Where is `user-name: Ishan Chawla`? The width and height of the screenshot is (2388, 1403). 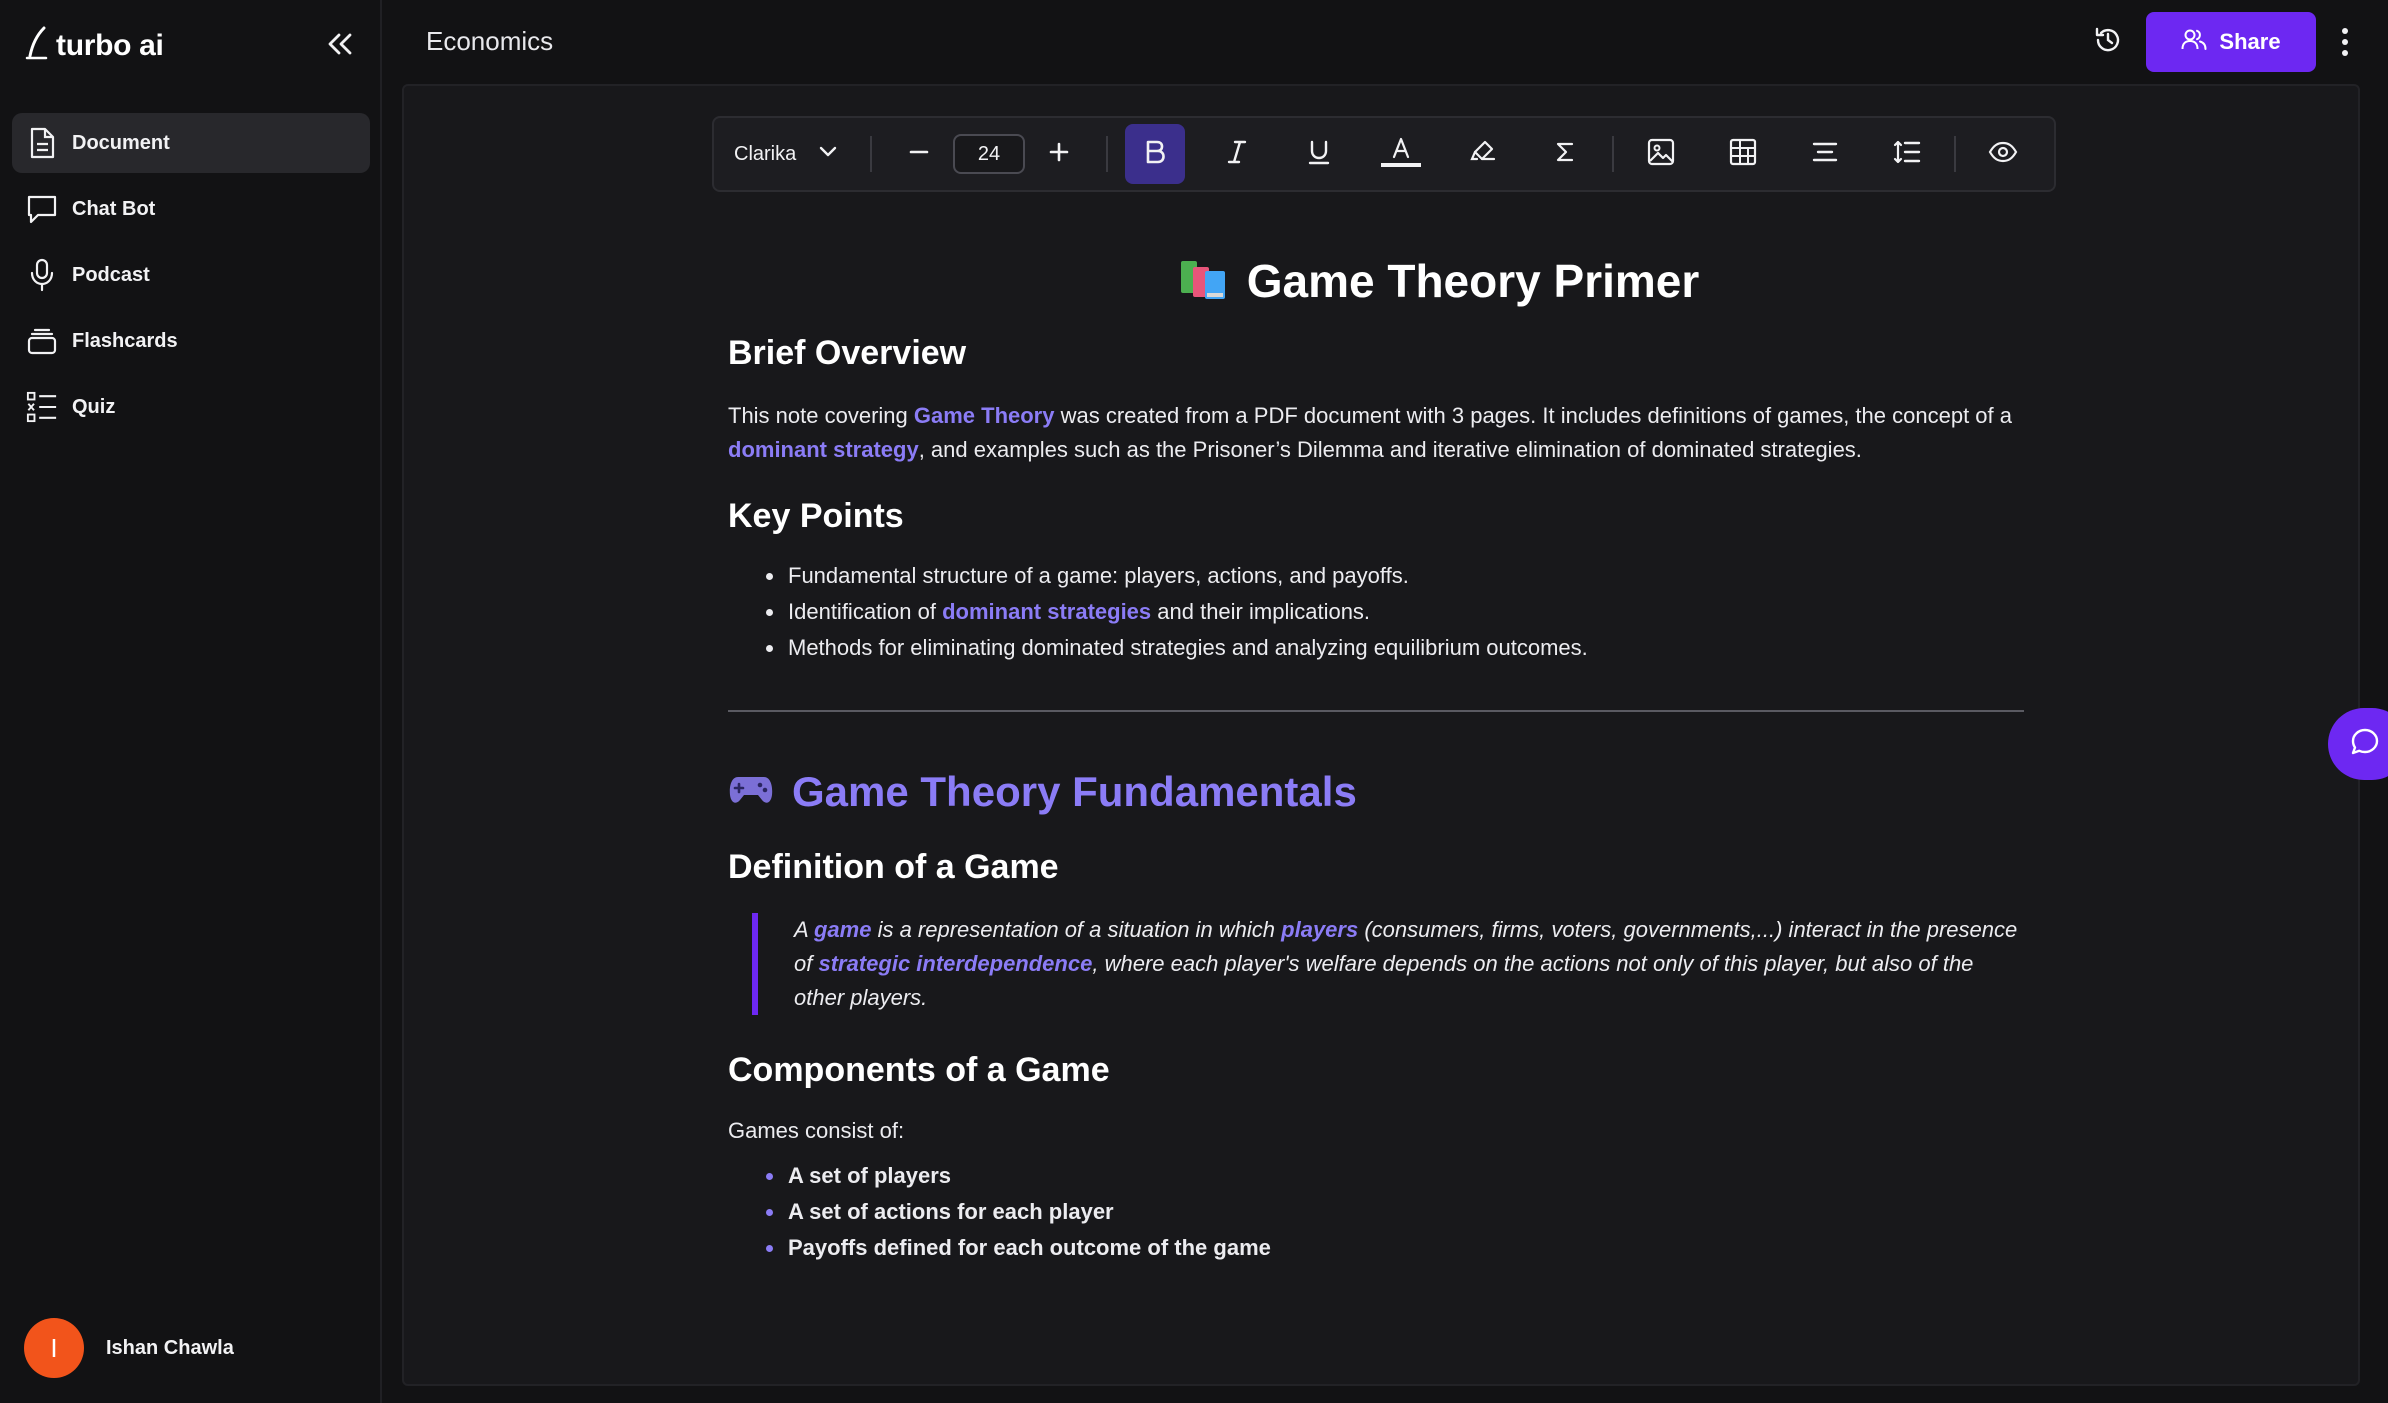 user-name: Ishan Chawla is located at coordinates (170, 1347).